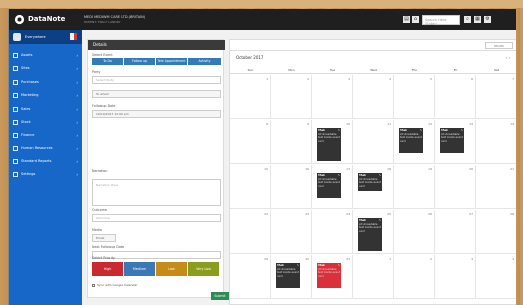 The width and height of the screenshot is (523, 305). Describe the element at coordinates (467, 19) in the screenshot. I see `search-icon: ⌕` at that location.